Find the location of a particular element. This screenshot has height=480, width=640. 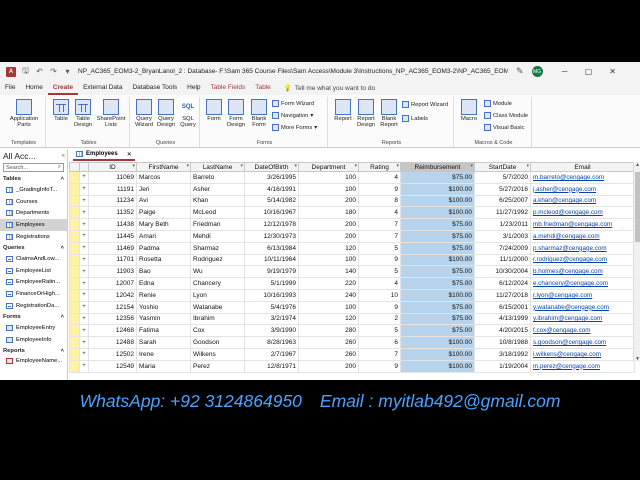

cell-email: b.holmes@cengage.com is located at coordinates (582, 272).